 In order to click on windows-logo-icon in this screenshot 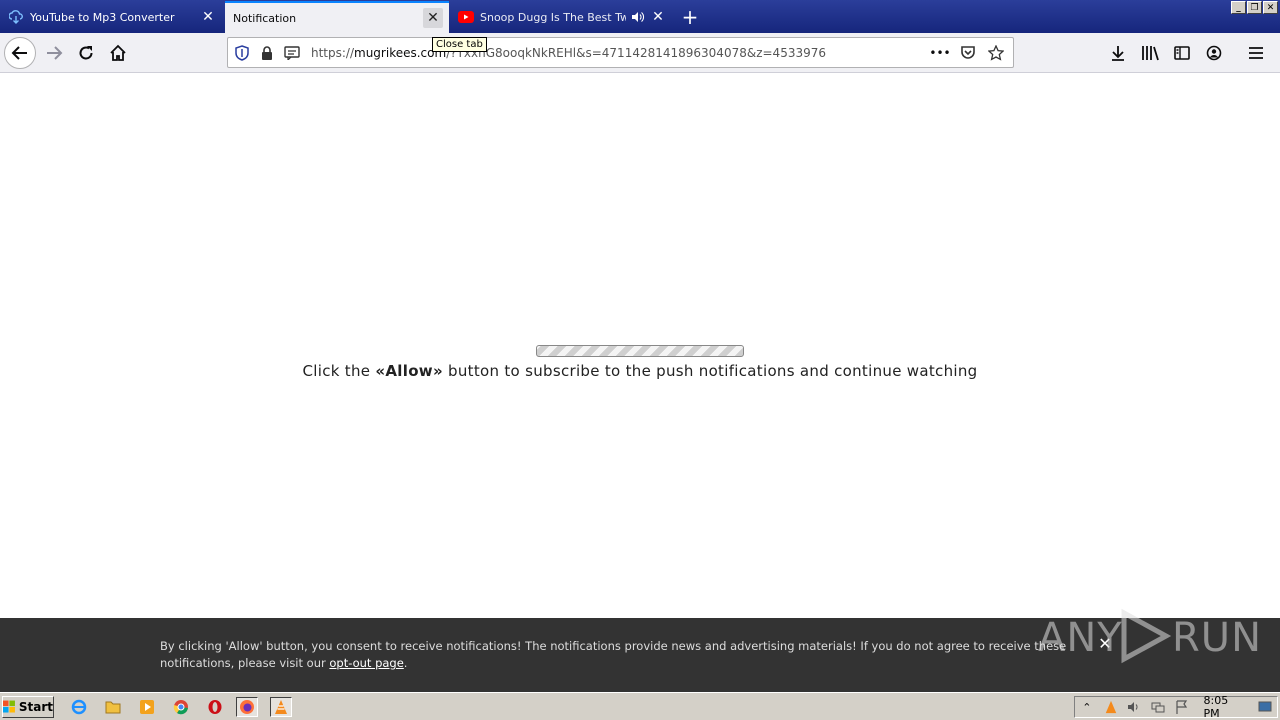, I will do `click(9, 706)`.